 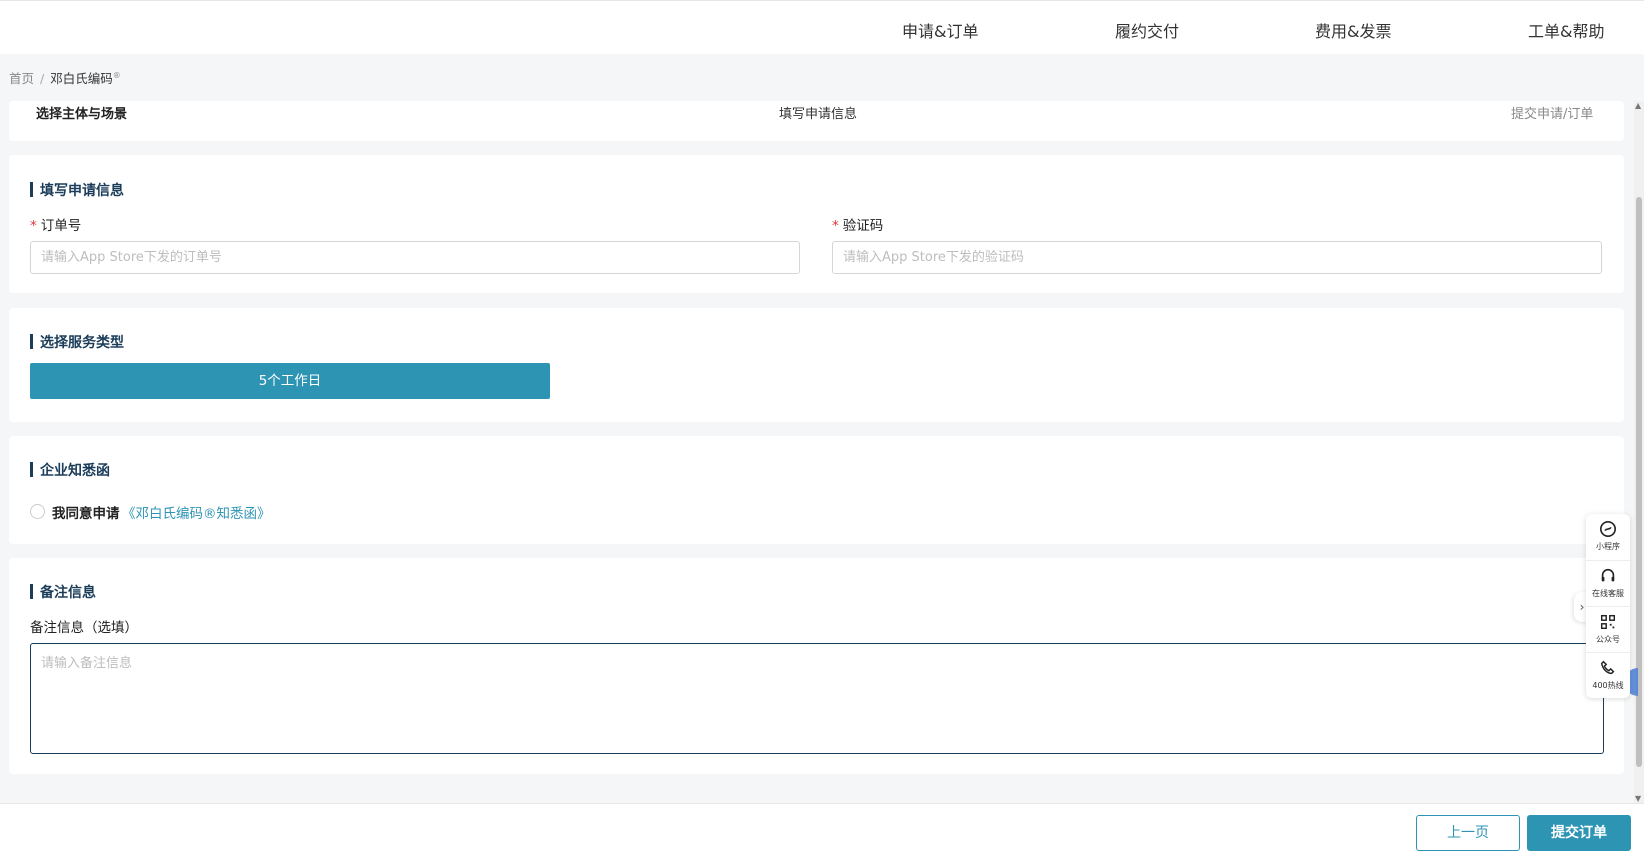 I want to click on nav-item-fees-invoices: 费用&发票, so click(x=1353, y=30).